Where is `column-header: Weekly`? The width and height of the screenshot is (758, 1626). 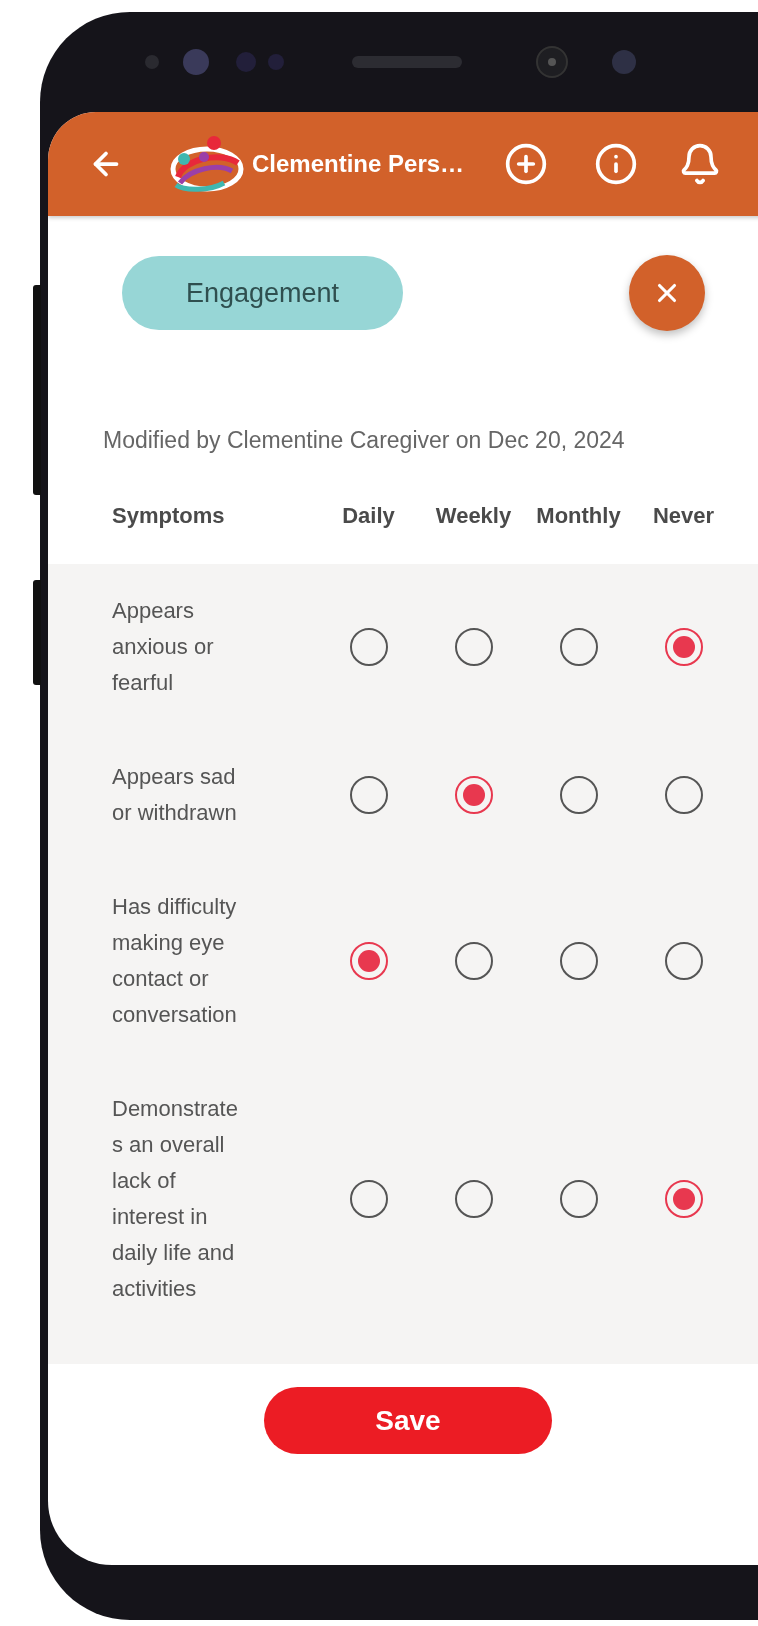 column-header: Weekly is located at coordinates (473, 516).